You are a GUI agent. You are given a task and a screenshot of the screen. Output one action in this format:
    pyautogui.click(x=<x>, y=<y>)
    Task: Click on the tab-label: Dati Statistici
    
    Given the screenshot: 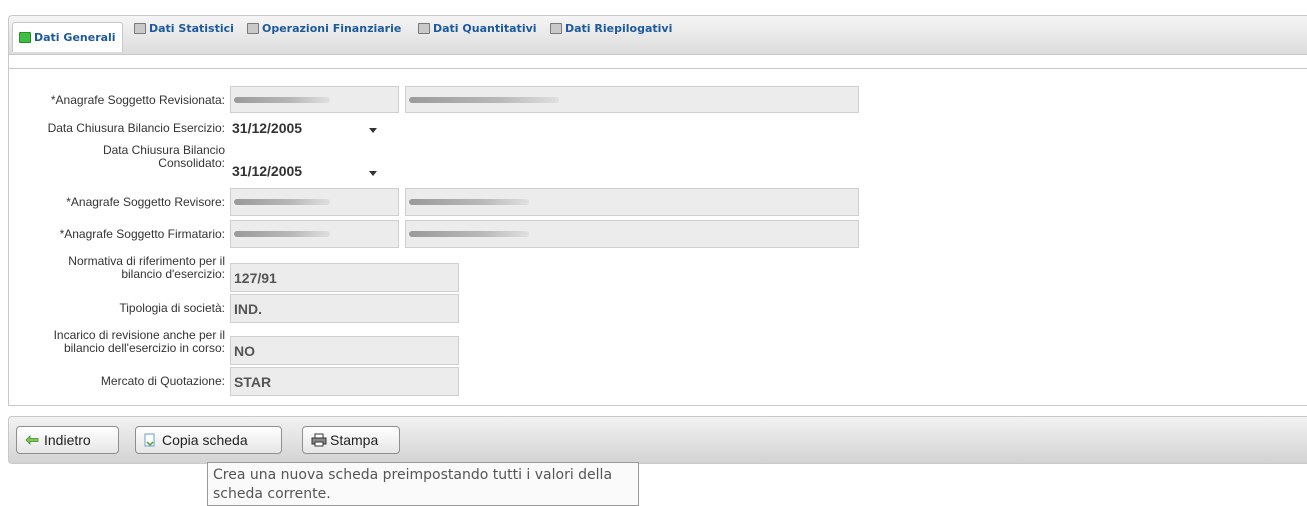 What is the action you would take?
    pyautogui.click(x=191, y=28)
    